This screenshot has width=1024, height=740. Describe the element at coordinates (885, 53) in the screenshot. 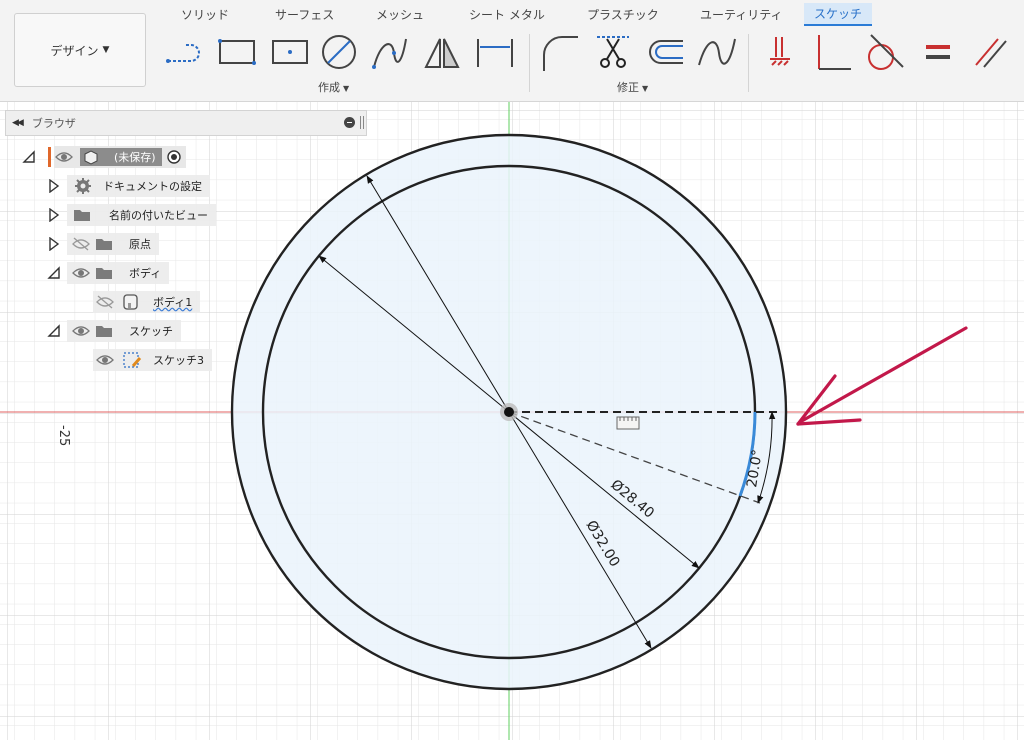

I see `tangent-constraint-icon` at that location.